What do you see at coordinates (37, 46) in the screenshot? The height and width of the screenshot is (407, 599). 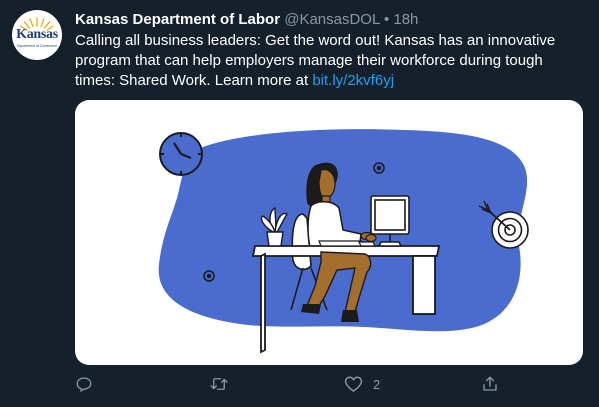 I see `logo-subtitle: Department of Commerce` at bounding box center [37, 46].